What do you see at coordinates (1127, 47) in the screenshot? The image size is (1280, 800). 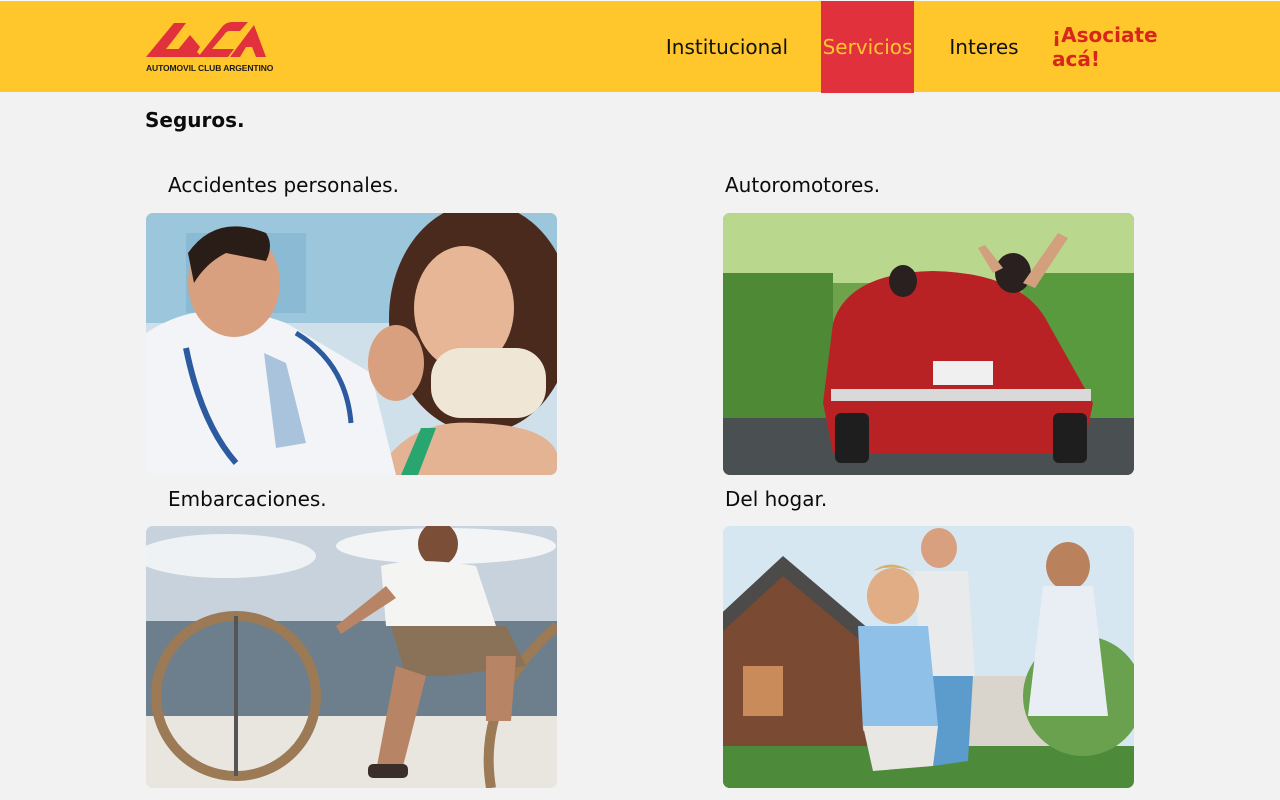 I see `nav-item-asociate-cta: ¡Asociate acá!` at bounding box center [1127, 47].